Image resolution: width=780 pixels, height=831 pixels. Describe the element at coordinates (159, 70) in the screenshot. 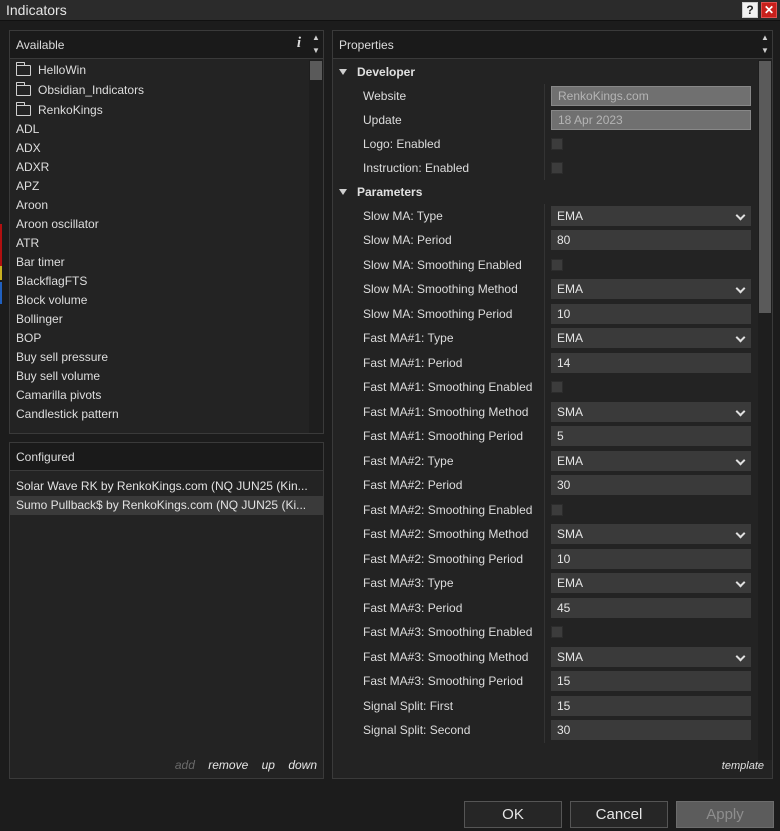

I see `folder-item: HelloWin` at that location.